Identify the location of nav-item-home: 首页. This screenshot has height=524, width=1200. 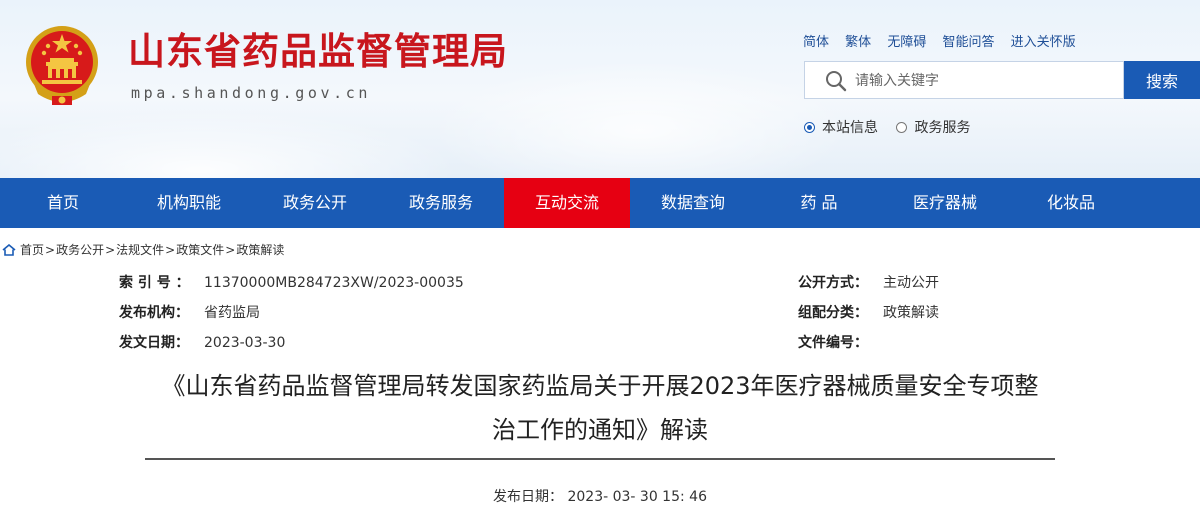
(63, 203).